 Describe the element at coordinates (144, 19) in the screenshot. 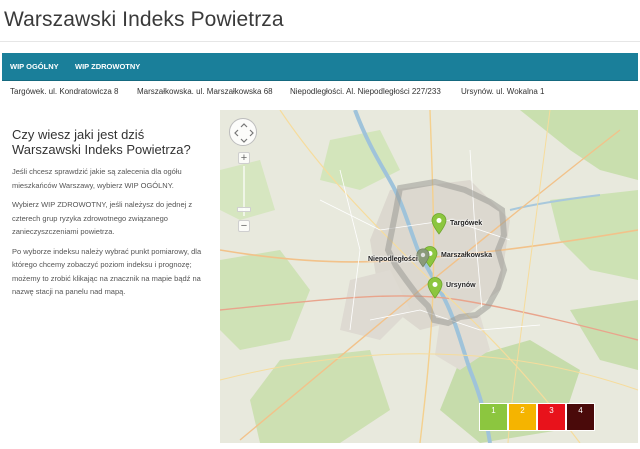

I see `page-title: Warszawski Indeks Powietrza` at that location.